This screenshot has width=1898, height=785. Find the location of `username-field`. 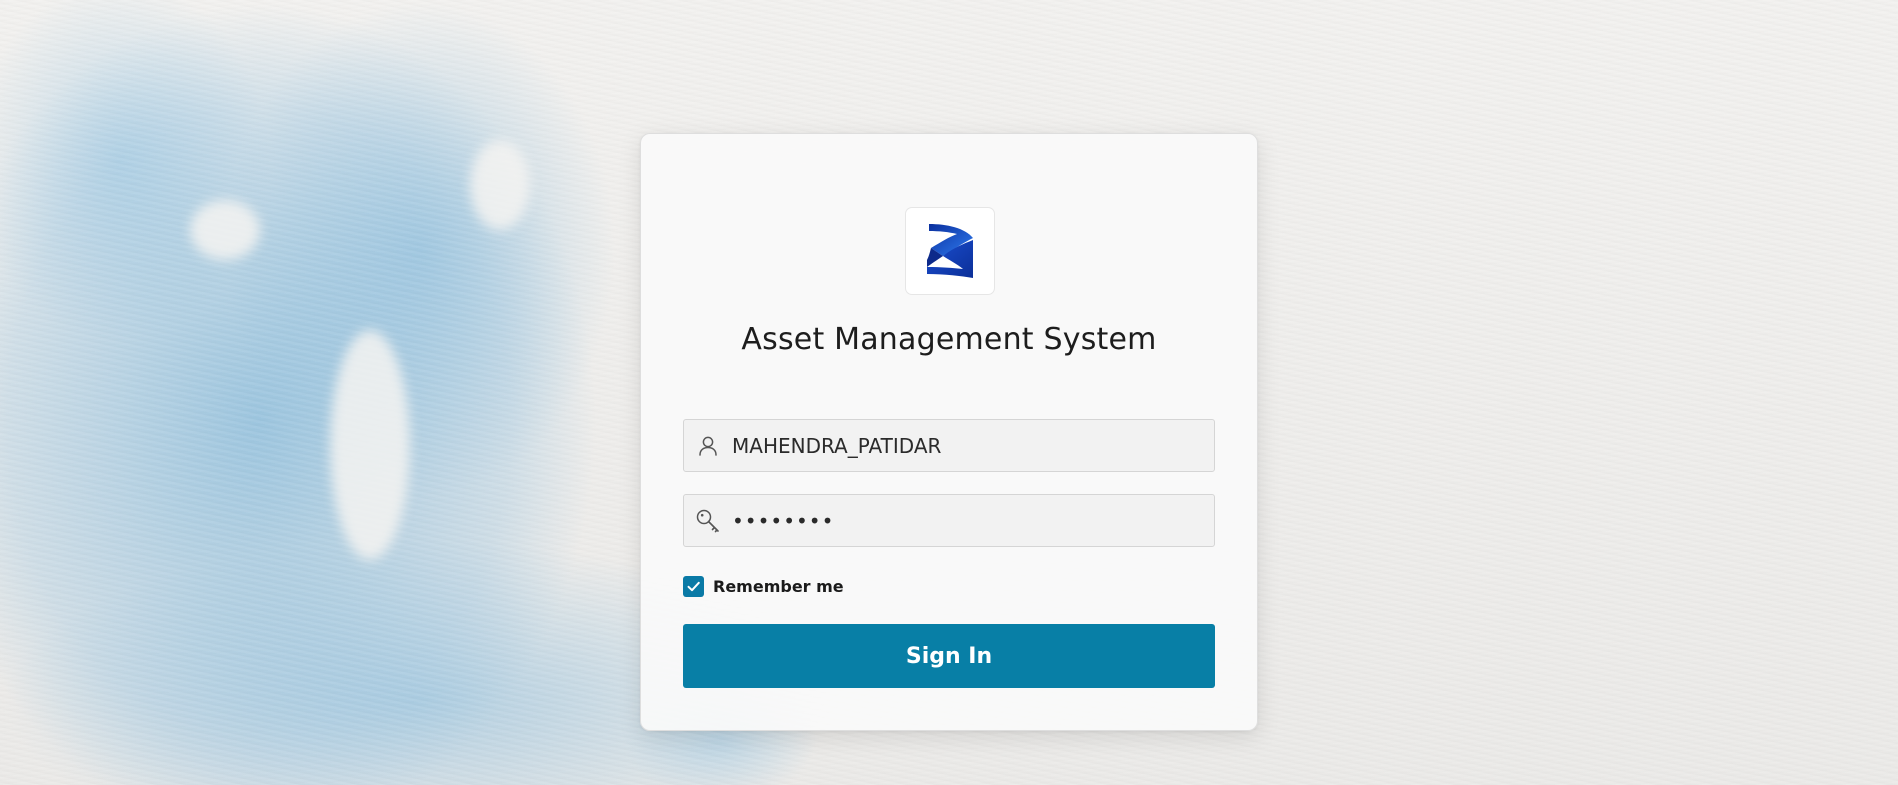

username-field is located at coordinates (949, 445).